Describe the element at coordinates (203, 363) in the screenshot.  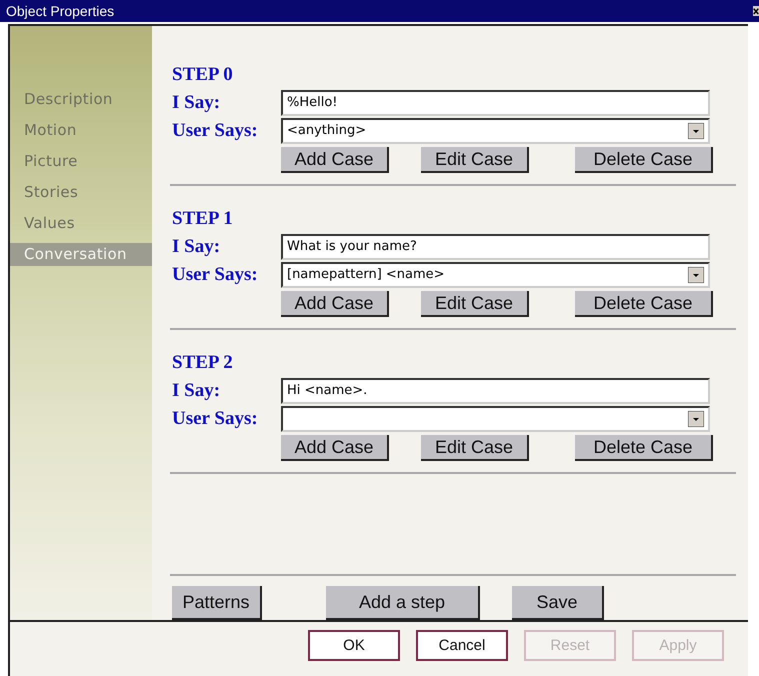
I see `step-heading: STEP 2` at that location.